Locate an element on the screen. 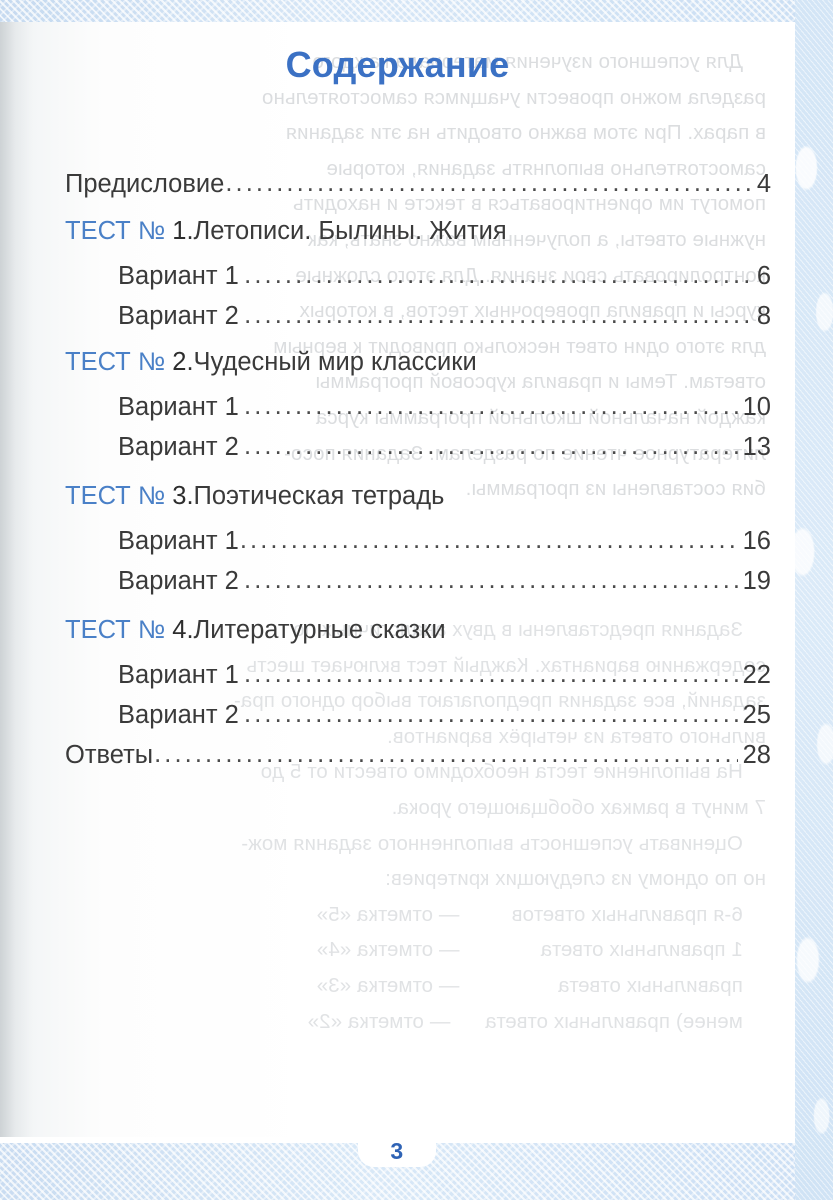 This screenshot has height=1200, width=833. toc-entry-label: Ответы is located at coordinates (109, 755).